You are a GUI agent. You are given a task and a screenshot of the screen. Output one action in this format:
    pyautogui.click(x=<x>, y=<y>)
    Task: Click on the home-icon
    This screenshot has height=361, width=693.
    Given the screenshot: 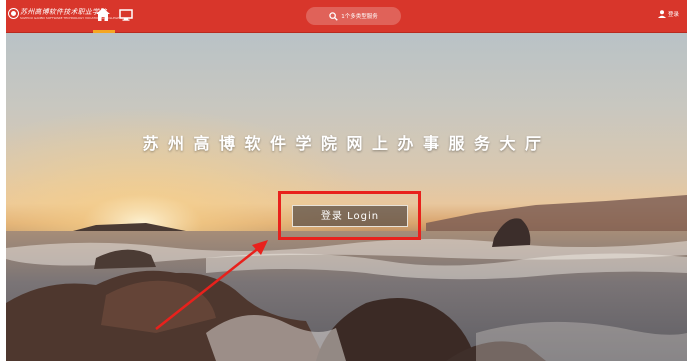 What is the action you would take?
    pyautogui.click(x=103, y=14)
    